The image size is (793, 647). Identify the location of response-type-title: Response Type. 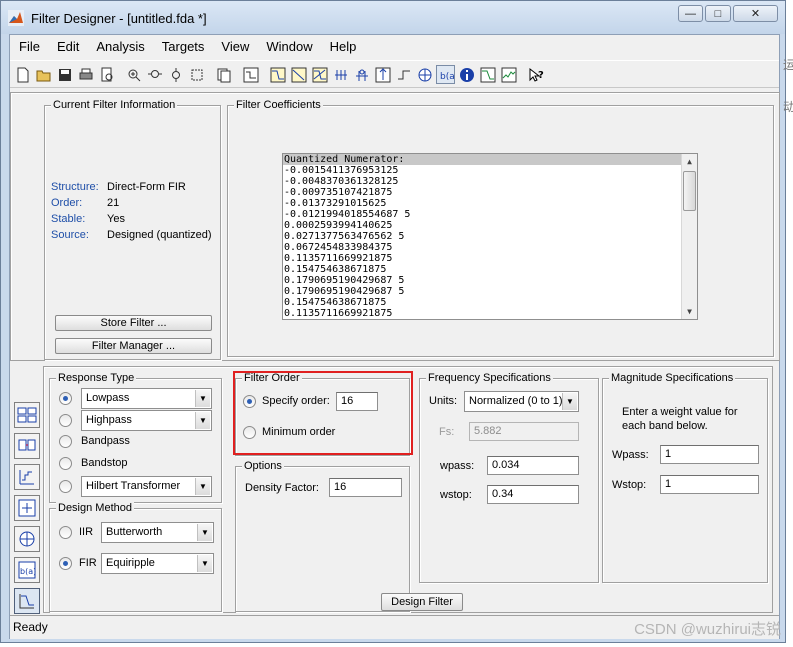
(96, 378).